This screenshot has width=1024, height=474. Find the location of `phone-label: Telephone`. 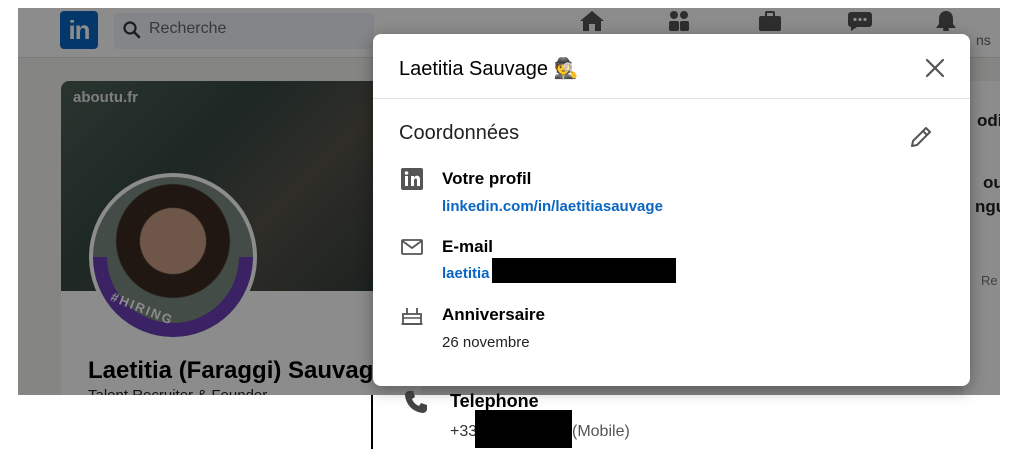

phone-label: Telephone is located at coordinates (494, 401).